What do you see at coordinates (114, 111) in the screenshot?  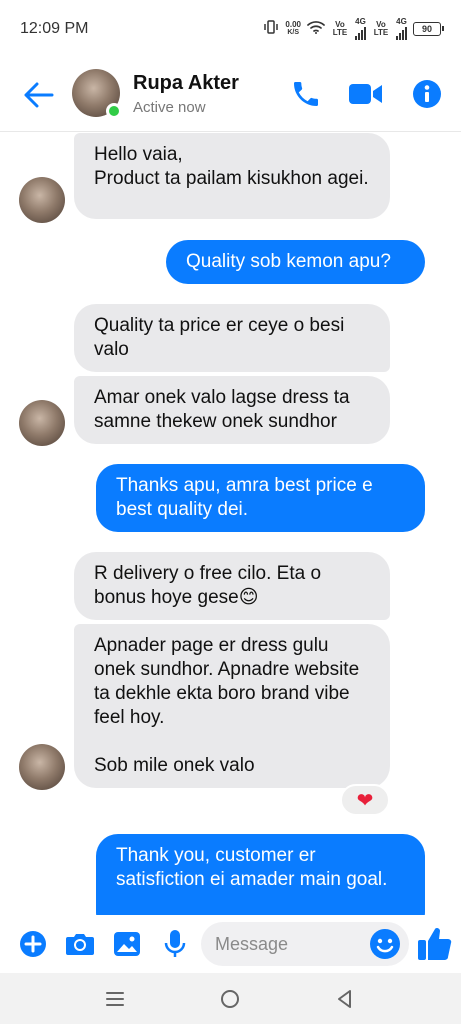 I see `online-indicator` at bounding box center [114, 111].